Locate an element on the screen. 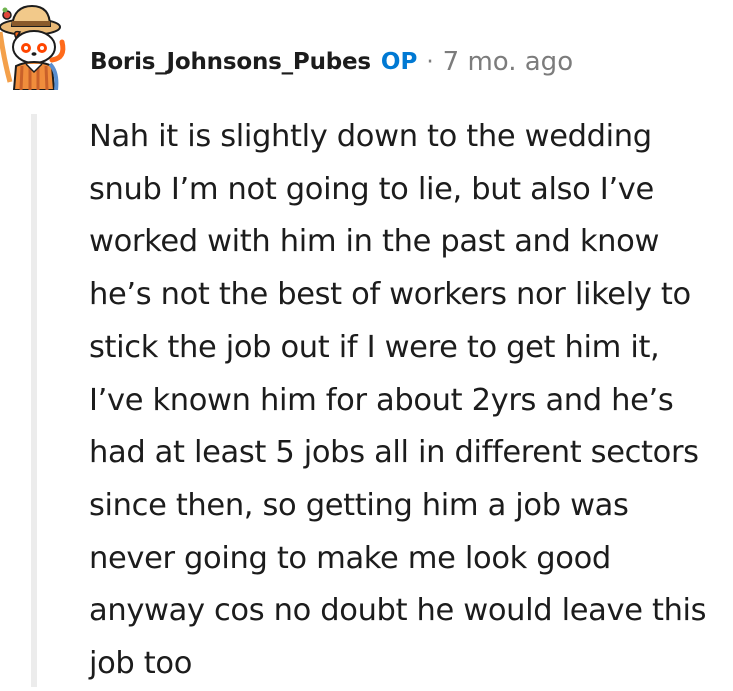 Image resolution: width=733 pixels, height=691 pixels. comment-timestamp: 7 mo. ago is located at coordinates (508, 62).